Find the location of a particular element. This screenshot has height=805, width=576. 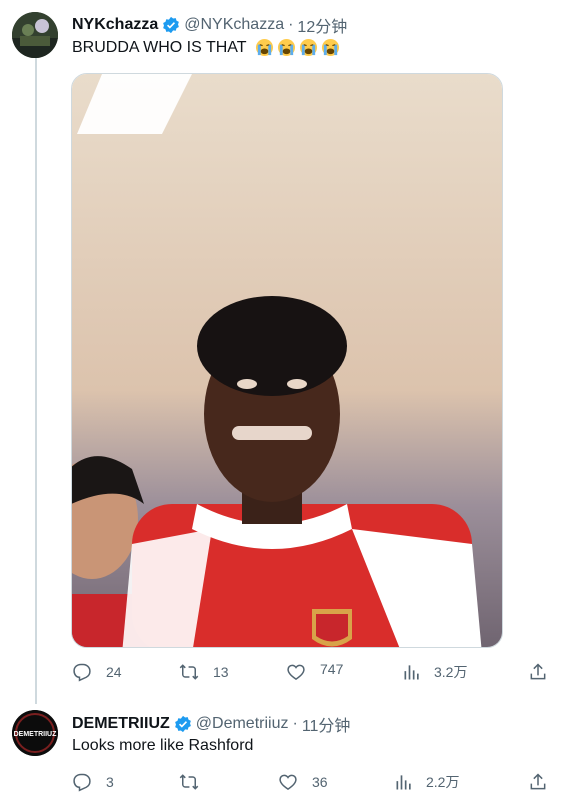

views-button: 3.2万 is located at coordinates (434, 672).